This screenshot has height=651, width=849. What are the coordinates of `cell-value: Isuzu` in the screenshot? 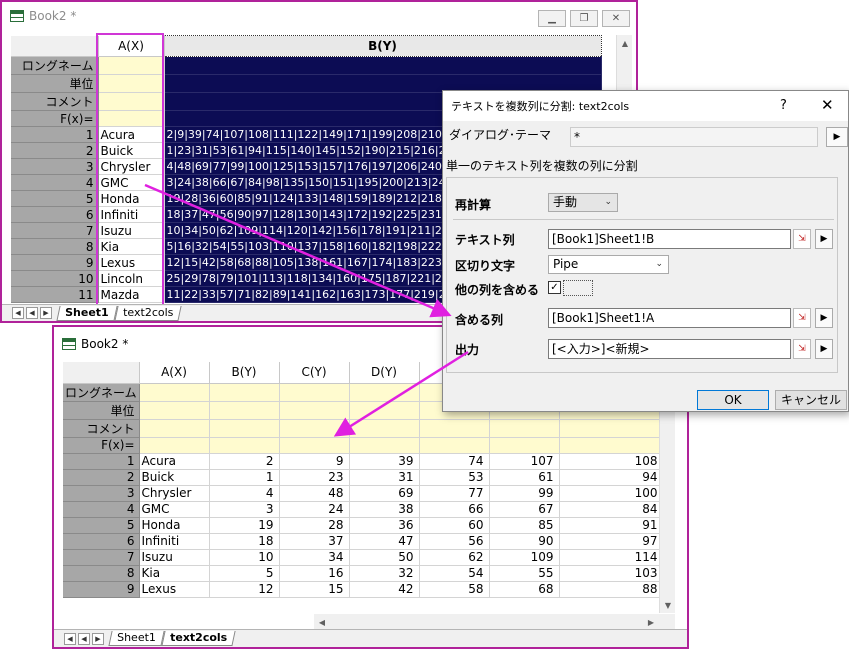 It's located at (174, 557).